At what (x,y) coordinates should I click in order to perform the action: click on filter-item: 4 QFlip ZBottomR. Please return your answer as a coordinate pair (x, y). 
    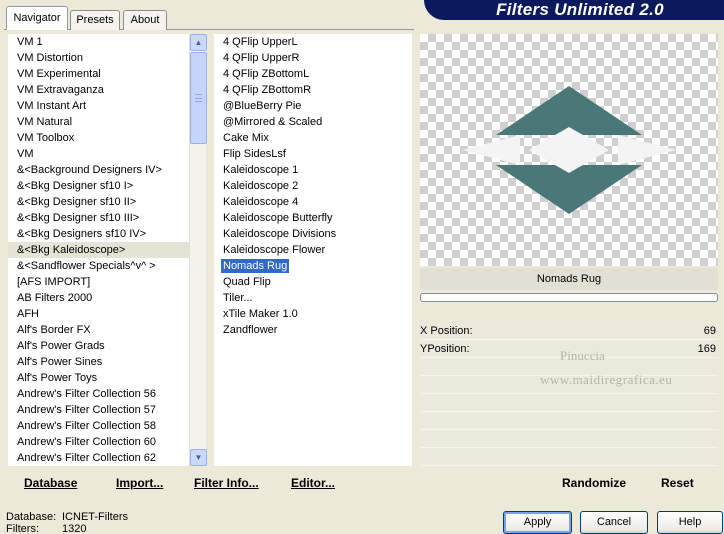
    Looking at the image, I should click on (313, 90).